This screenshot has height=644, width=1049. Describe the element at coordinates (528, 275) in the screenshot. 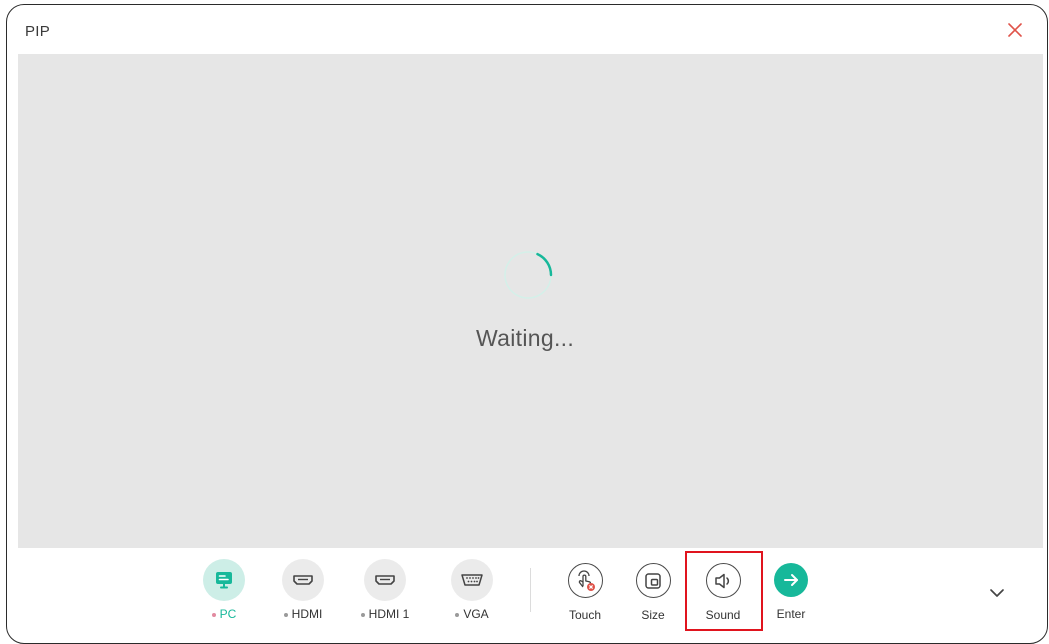

I see `loading-spinner-icon` at that location.